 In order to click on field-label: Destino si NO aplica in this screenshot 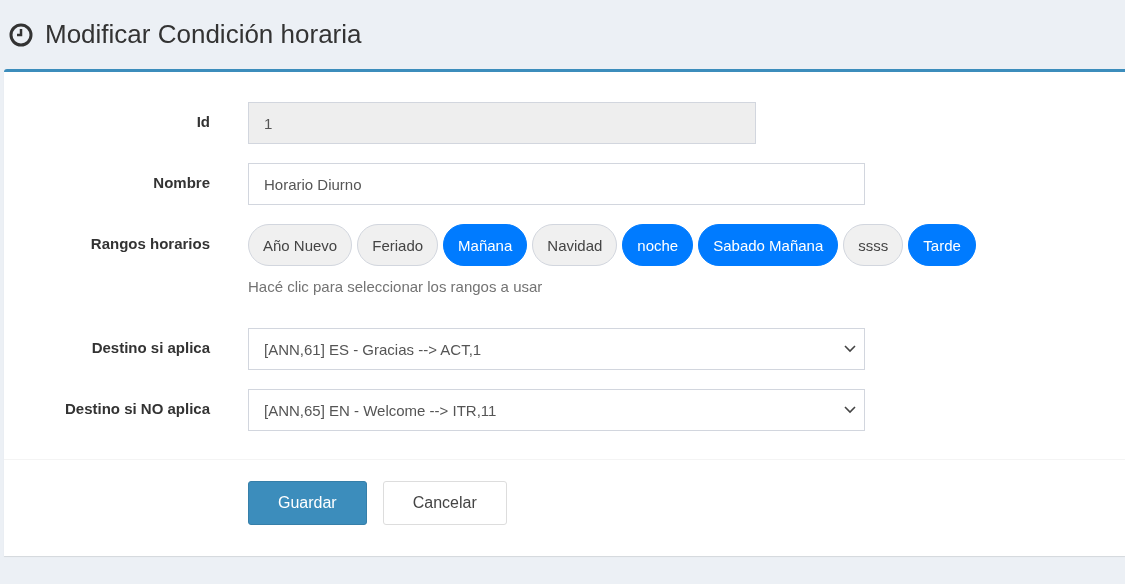, I will do `click(136, 408)`.